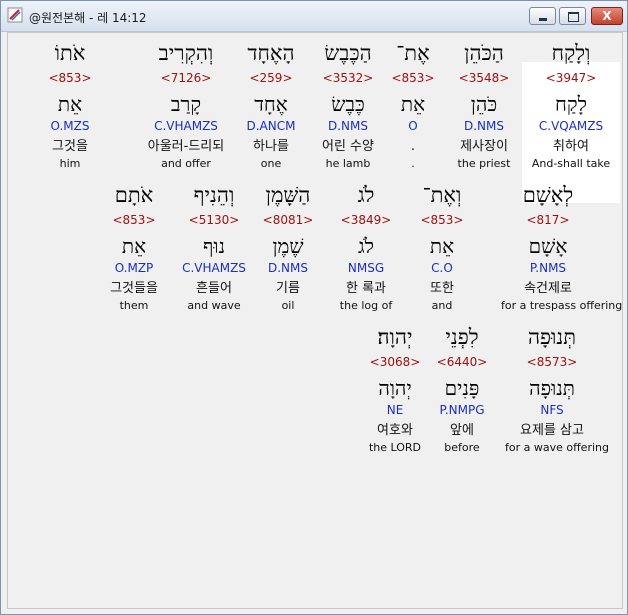  Describe the element at coordinates (552, 388) in the screenshot. I see `word-lemma: תְּנוּפָה` at that location.